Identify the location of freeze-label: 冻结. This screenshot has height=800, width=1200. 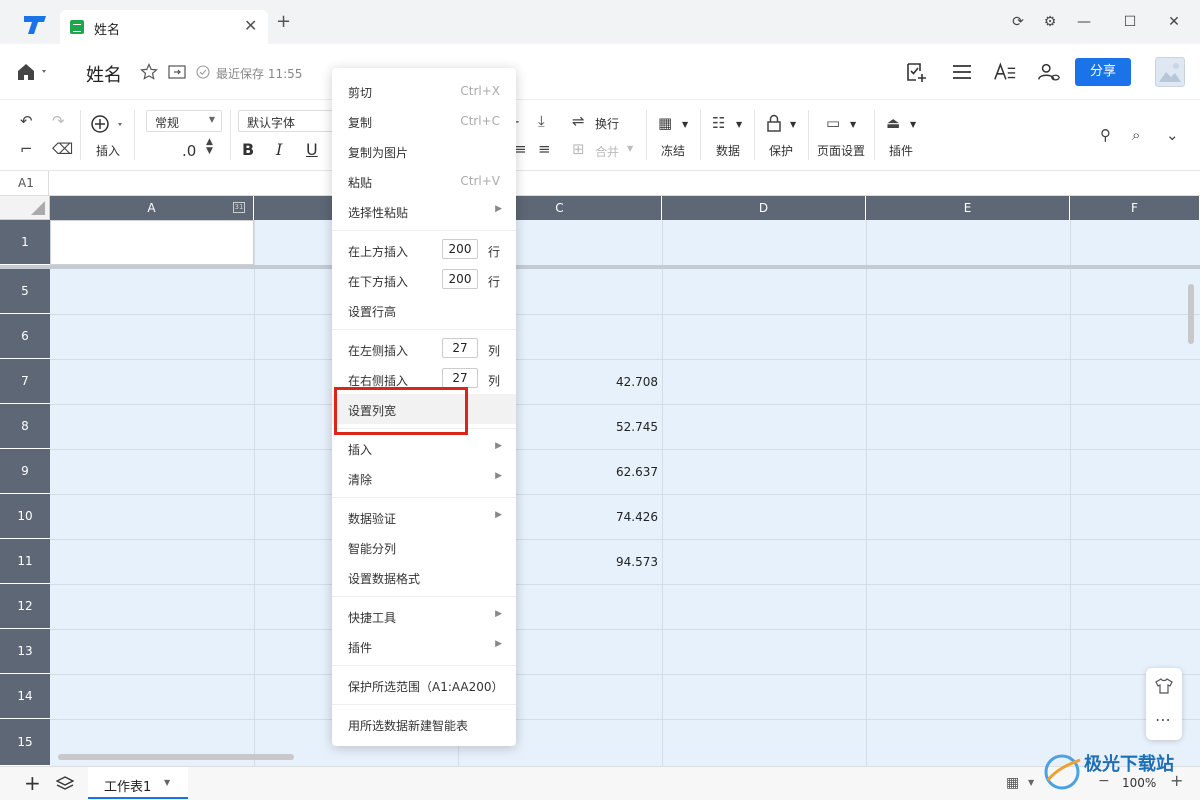
(673, 150).